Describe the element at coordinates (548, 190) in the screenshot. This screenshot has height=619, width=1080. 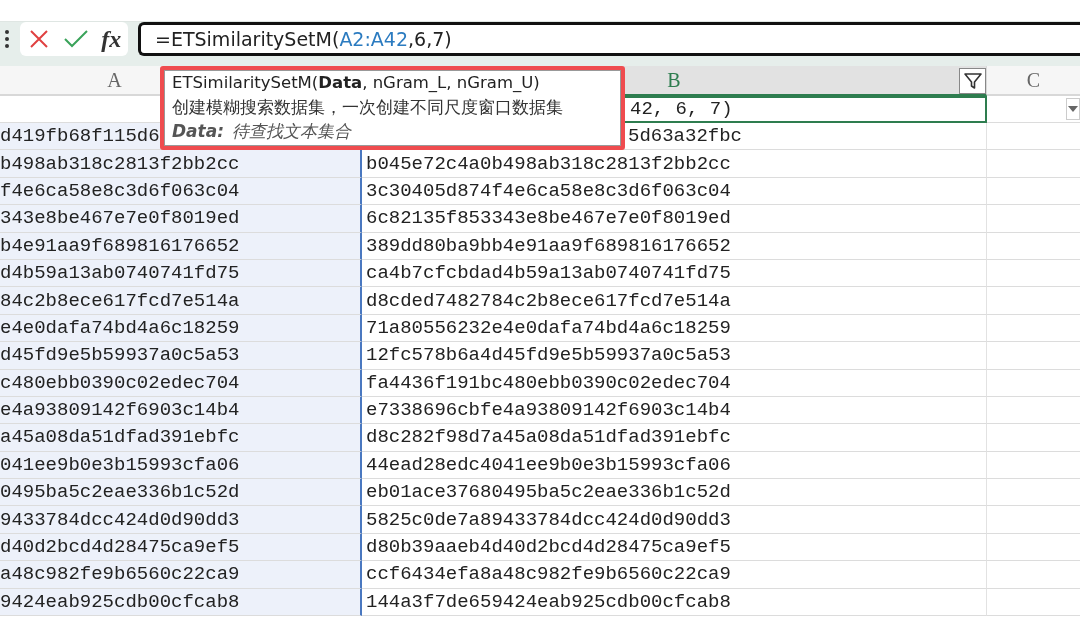
I see `table-cell: 3c30405d874f4e6ca58e8c3d6f063c04` at that location.